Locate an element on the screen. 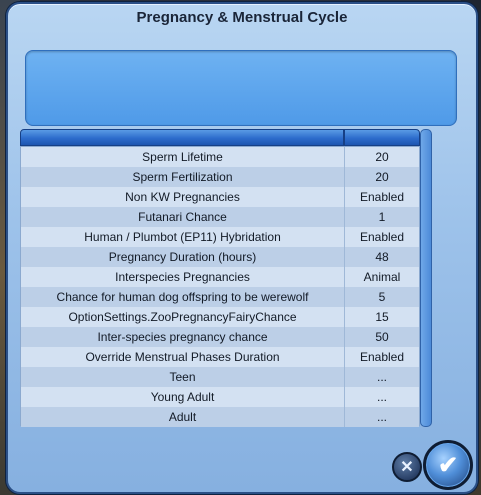 The width and height of the screenshot is (481, 495). setting-value: 50 is located at coordinates (382, 337).